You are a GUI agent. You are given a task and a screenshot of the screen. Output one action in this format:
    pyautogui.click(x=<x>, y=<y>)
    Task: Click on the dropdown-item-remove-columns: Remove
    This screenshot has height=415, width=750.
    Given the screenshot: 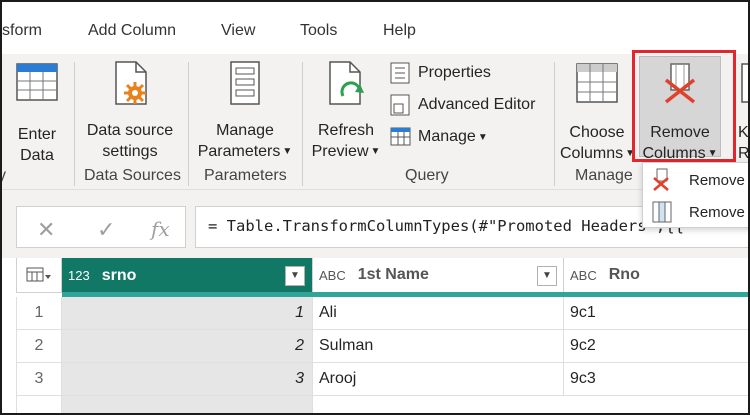 What is the action you would take?
    pyautogui.click(x=695, y=180)
    